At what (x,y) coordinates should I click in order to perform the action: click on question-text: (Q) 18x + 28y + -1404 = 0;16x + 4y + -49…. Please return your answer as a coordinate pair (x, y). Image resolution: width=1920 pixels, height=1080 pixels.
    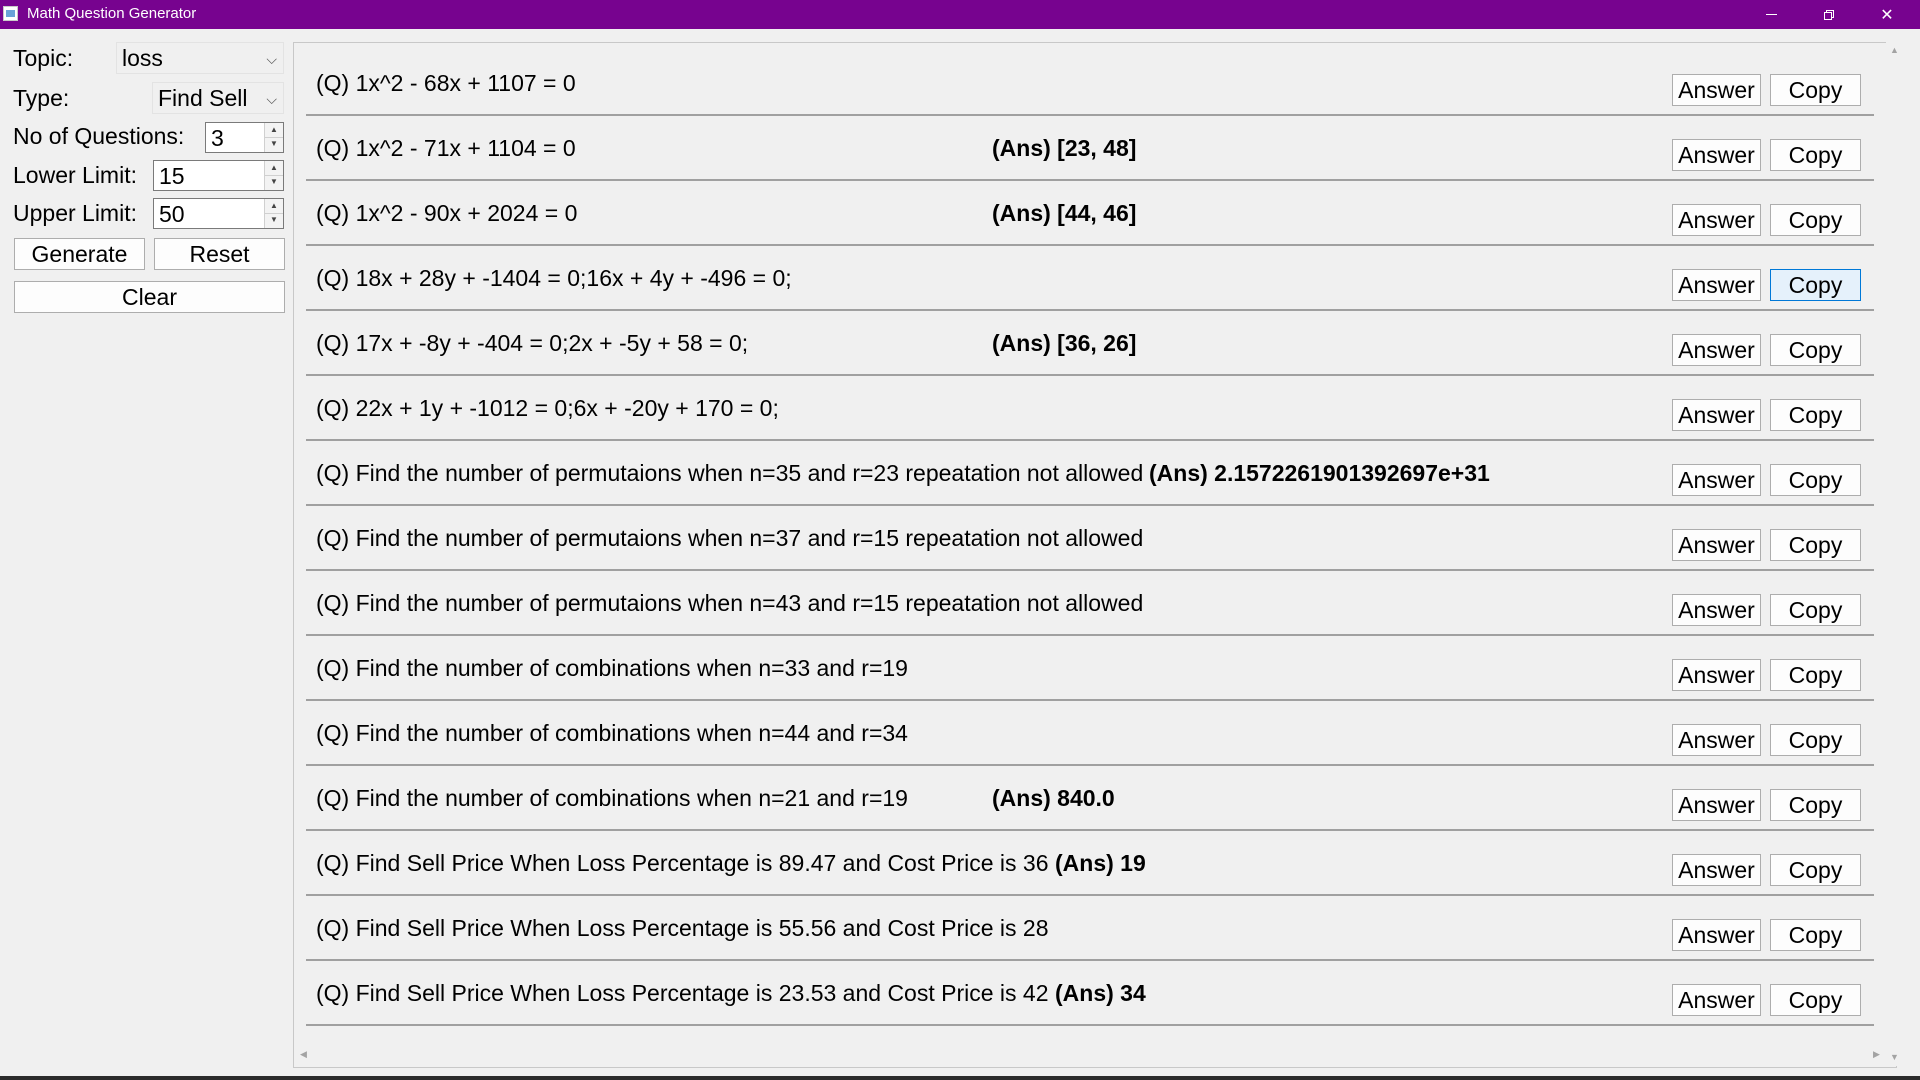
    Looking at the image, I should click on (554, 278).